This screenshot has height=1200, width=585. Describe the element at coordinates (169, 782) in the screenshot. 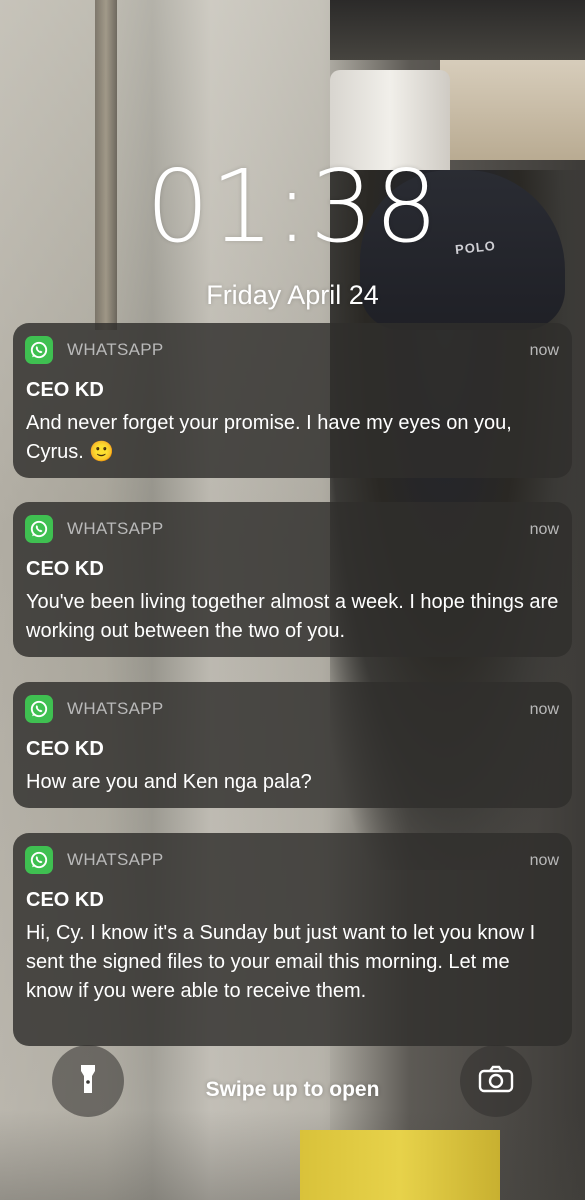

I see `notification-message: How are you and Ken nga pala?` at that location.